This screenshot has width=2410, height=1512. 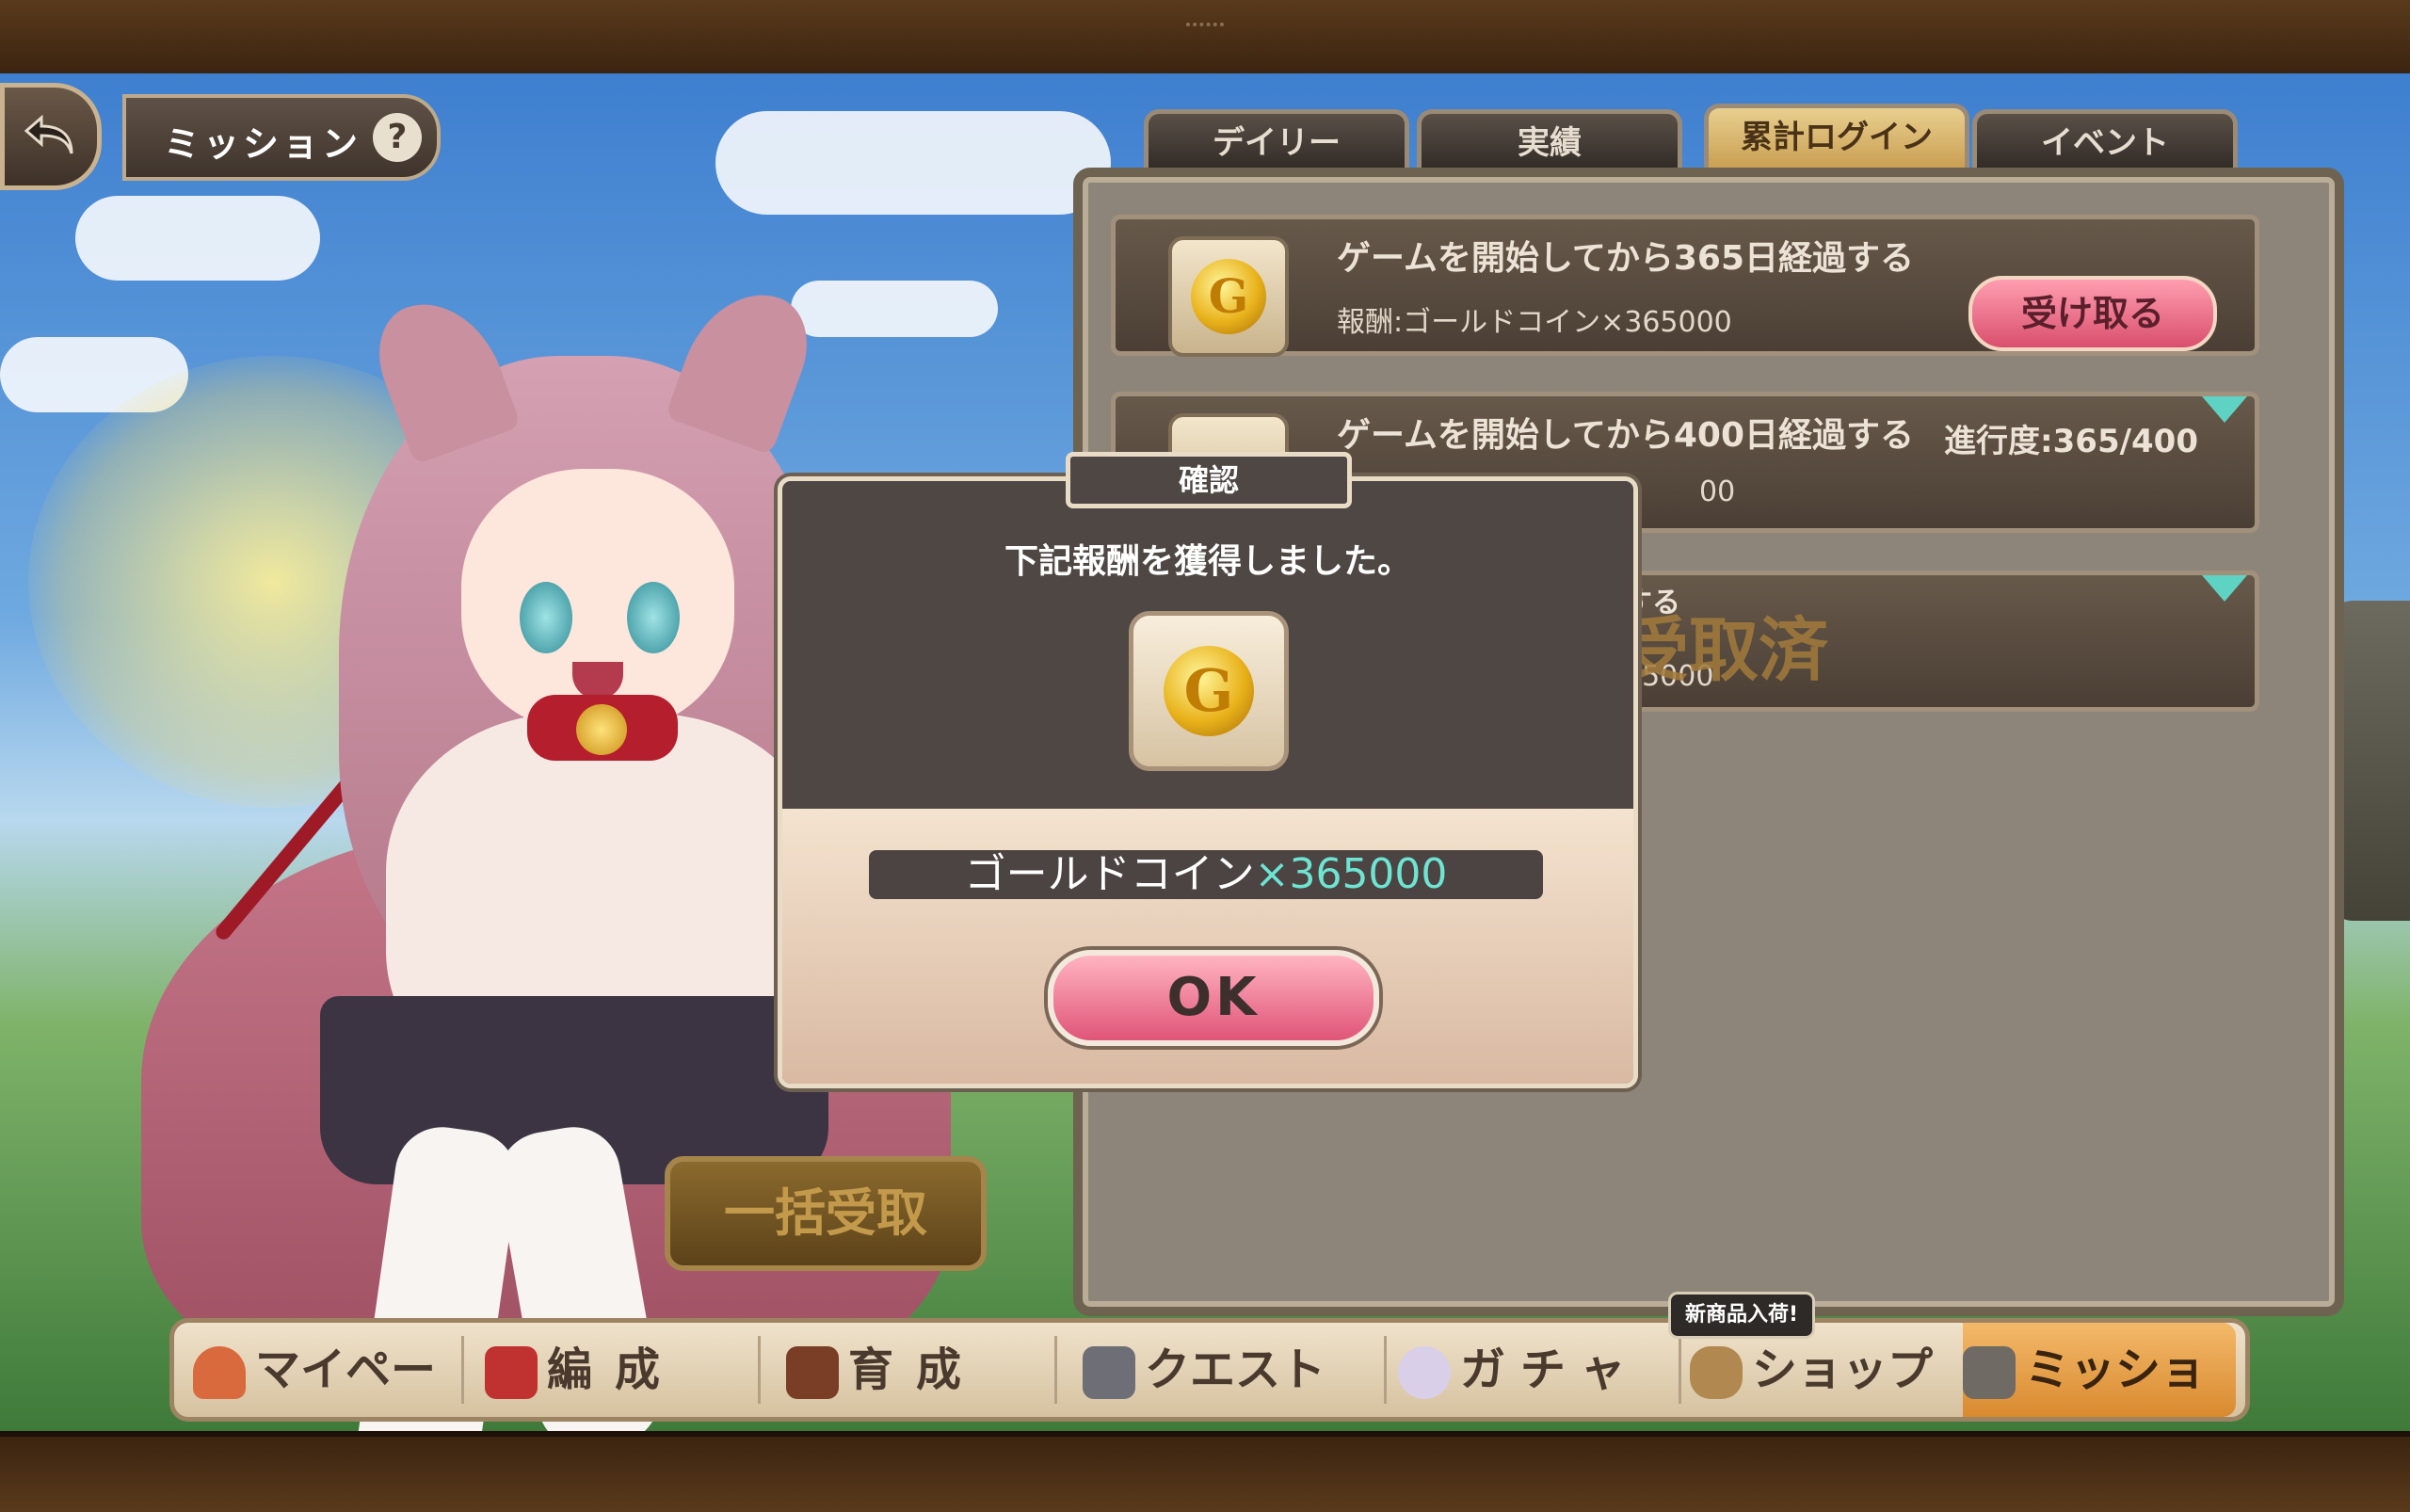 I want to click on bottom-nav: マイページ 編成 育成 クエスト ガチャ ショップ ミッション, so click(x=1209, y=1404).